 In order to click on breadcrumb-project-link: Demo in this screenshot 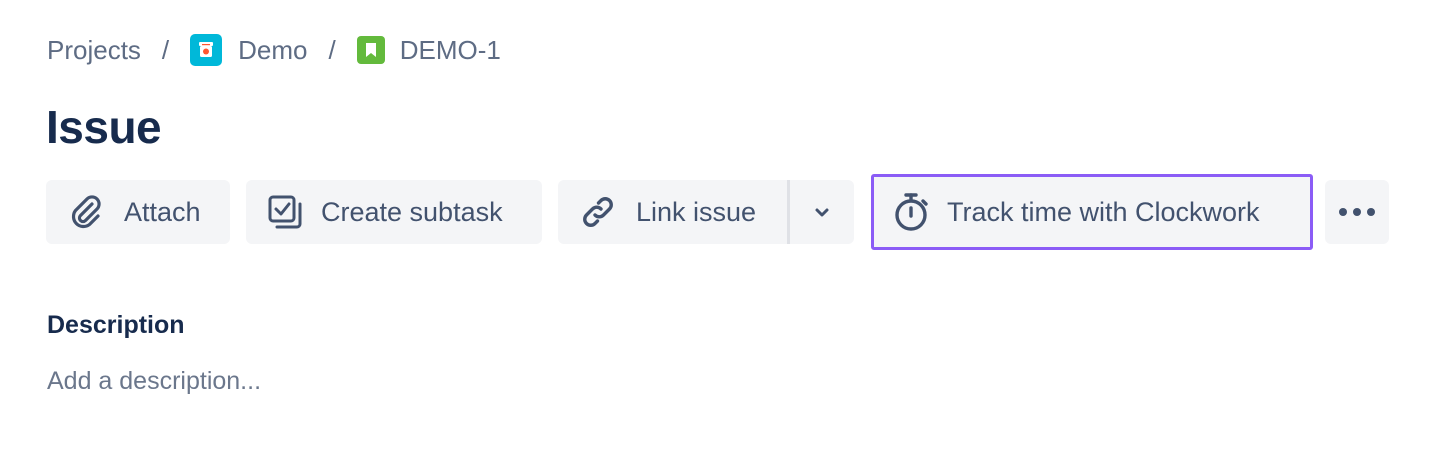, I will do `click(249, 50)`.